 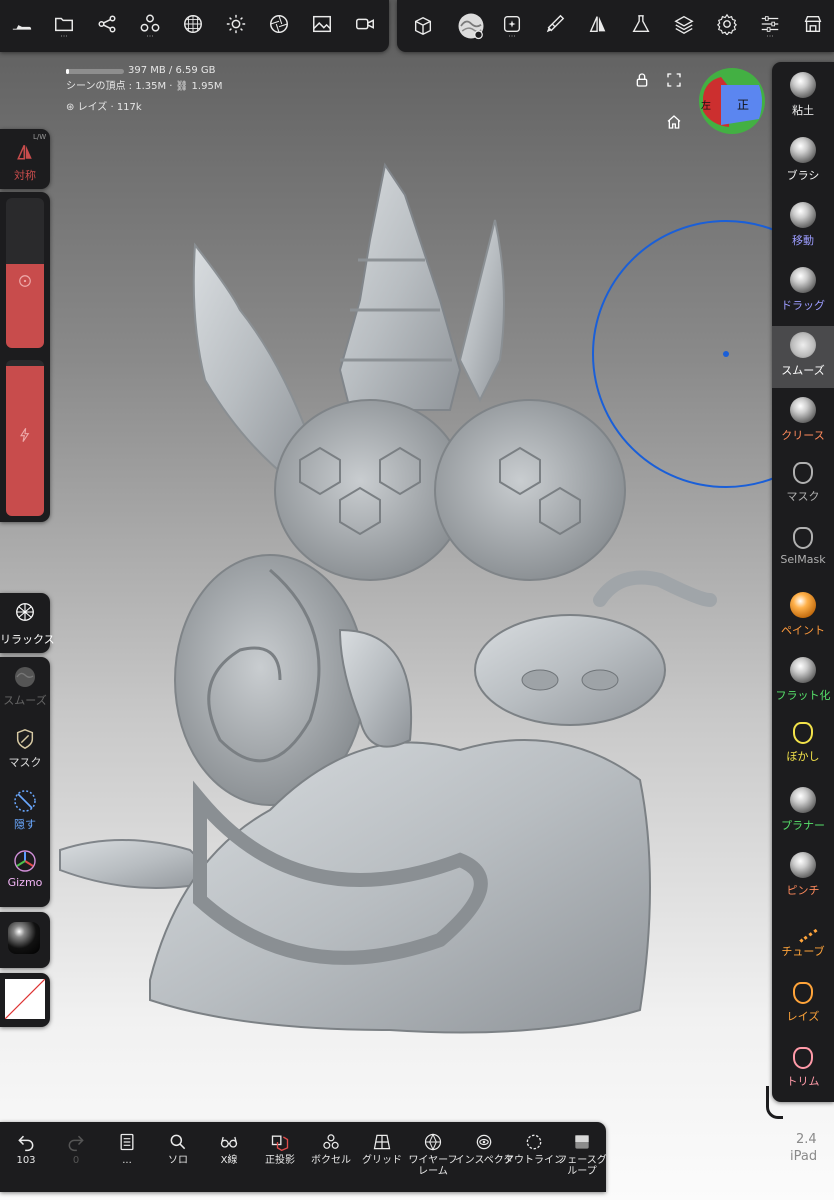 I want to click on tool-move: 移動, so click(x=803, y=227).